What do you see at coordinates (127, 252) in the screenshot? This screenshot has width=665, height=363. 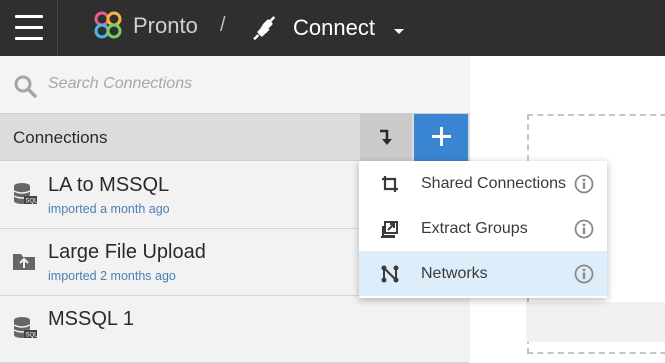 I see `connection-name: Large File Upload` at bounding box center [127, 252].